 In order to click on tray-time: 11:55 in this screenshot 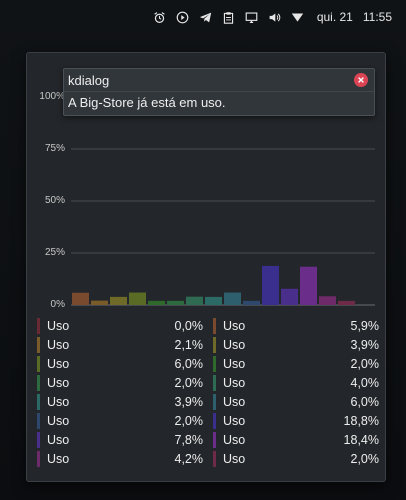, I will do `click(377, 17)`.